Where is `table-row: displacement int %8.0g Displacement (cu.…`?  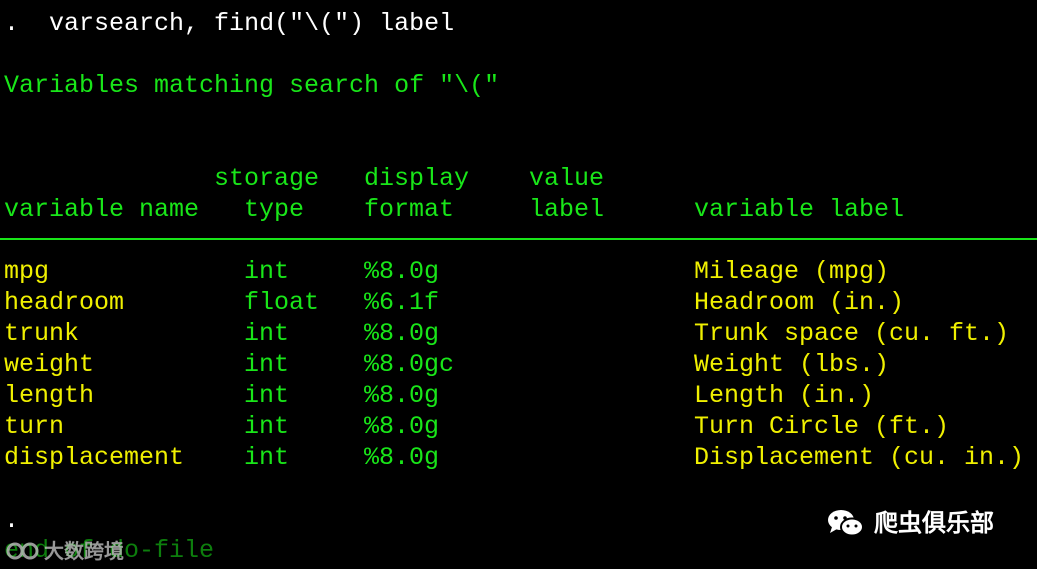 table-row: displacement int %8.0g Displacement (cu.… is located at coordinates (519, 457).